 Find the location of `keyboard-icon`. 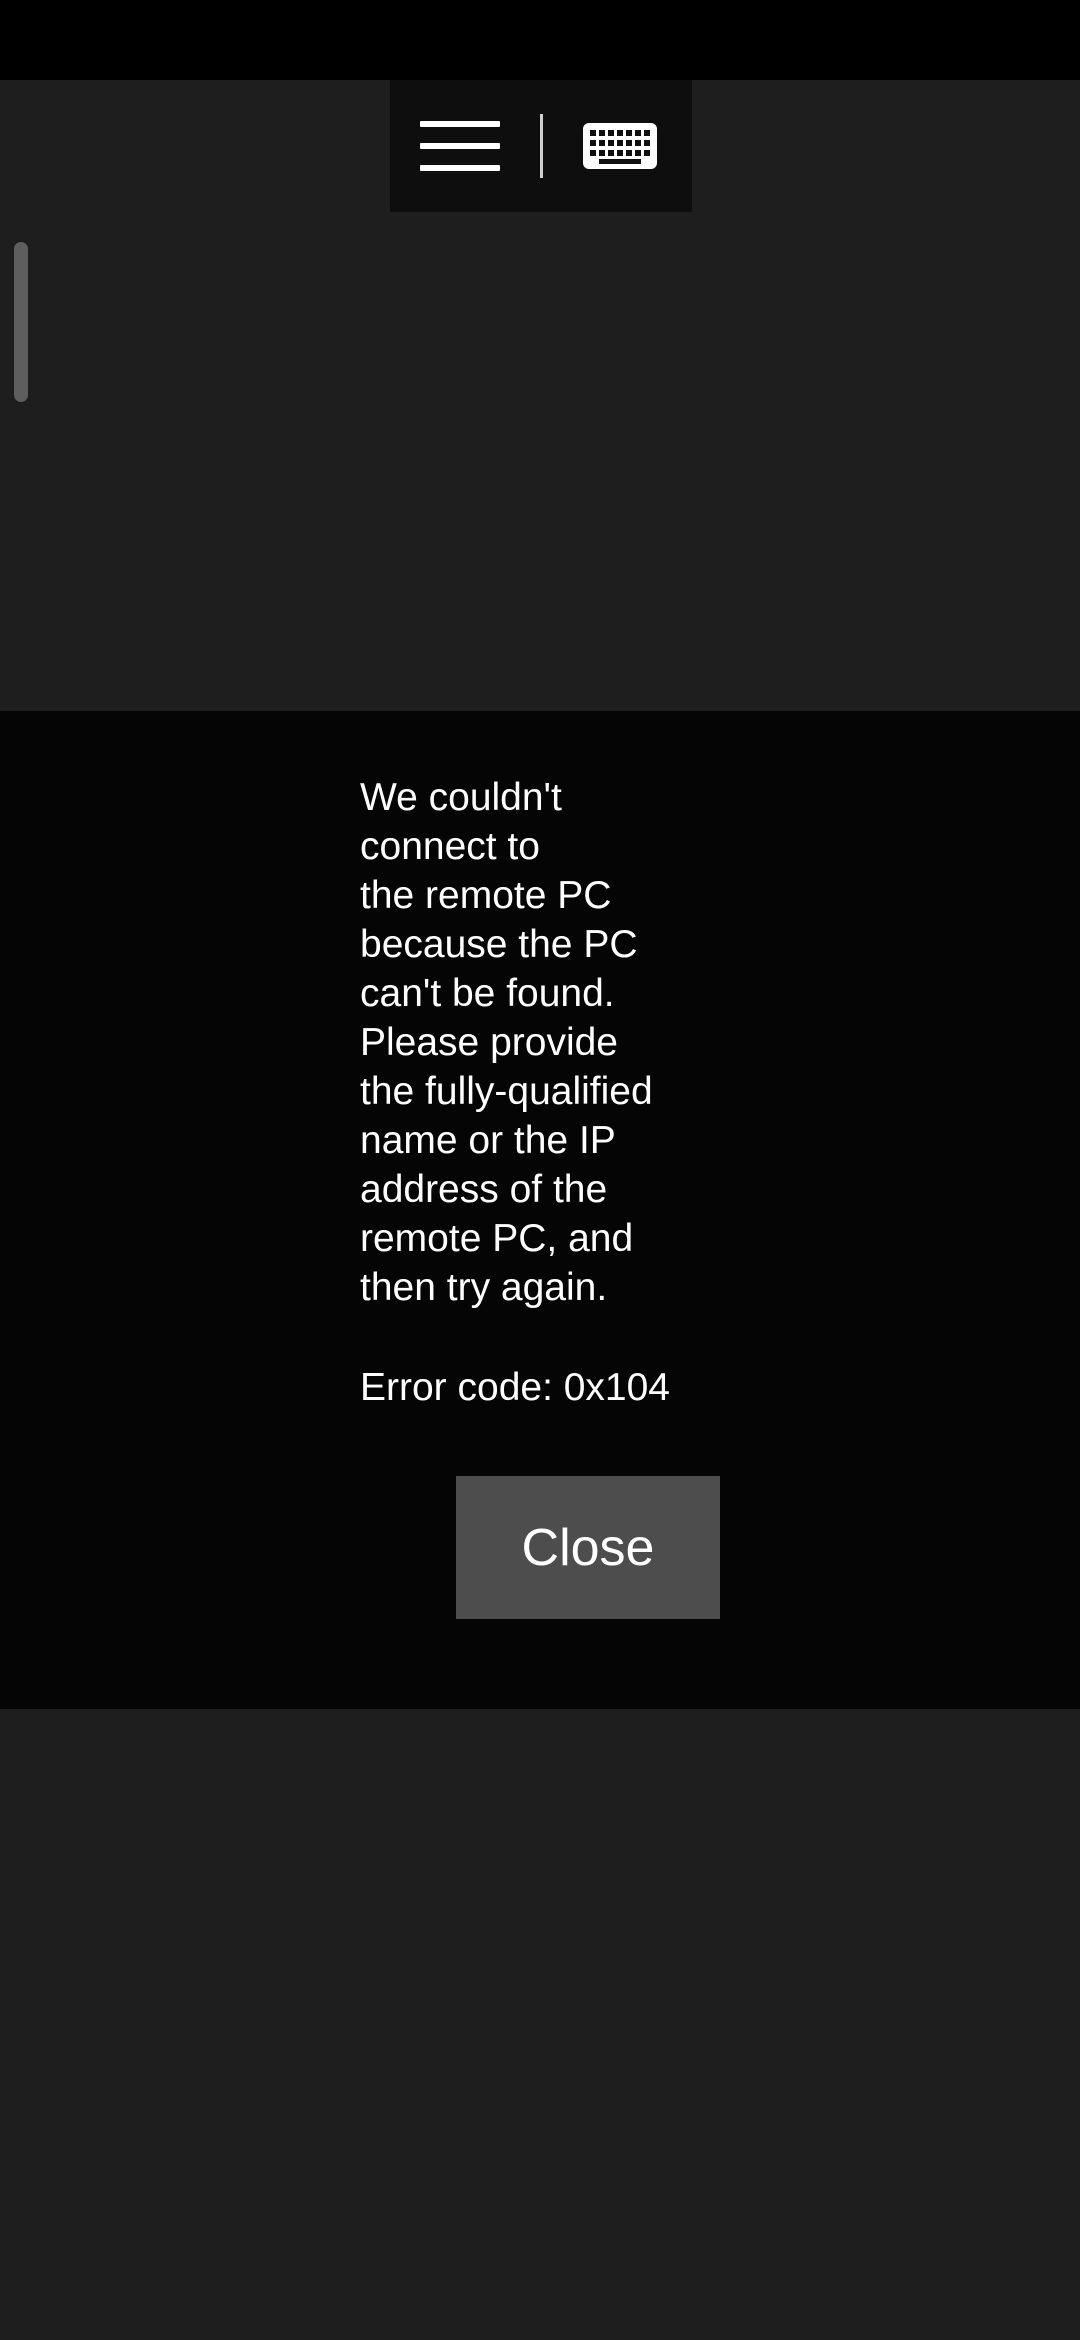

keyboard-icon is located at coordinates (620, 146).